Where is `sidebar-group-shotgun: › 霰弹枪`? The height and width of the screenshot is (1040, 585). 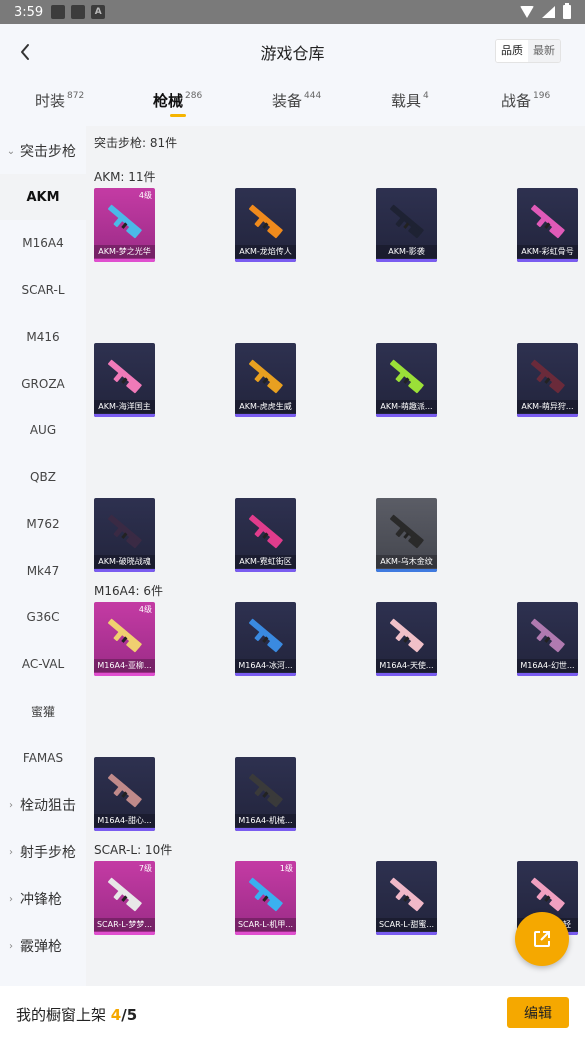 sidebar-group-shotgun: › 霰弹枪 is located at coordinates (43, 946).